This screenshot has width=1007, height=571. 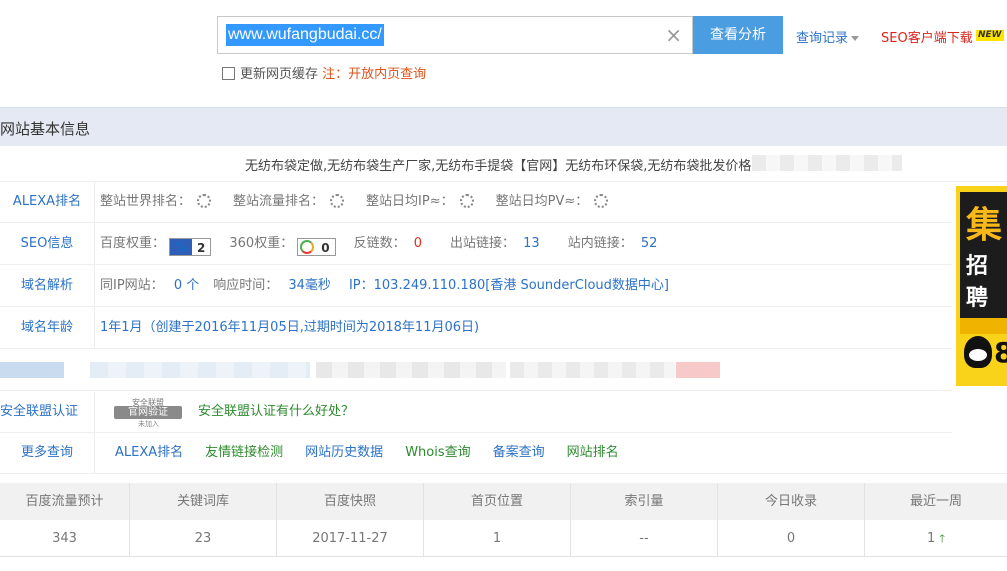 What do you see at coordinates (983, 326) in the screenshot?
I see `coins-graphic` at bounding box center [983, 326].